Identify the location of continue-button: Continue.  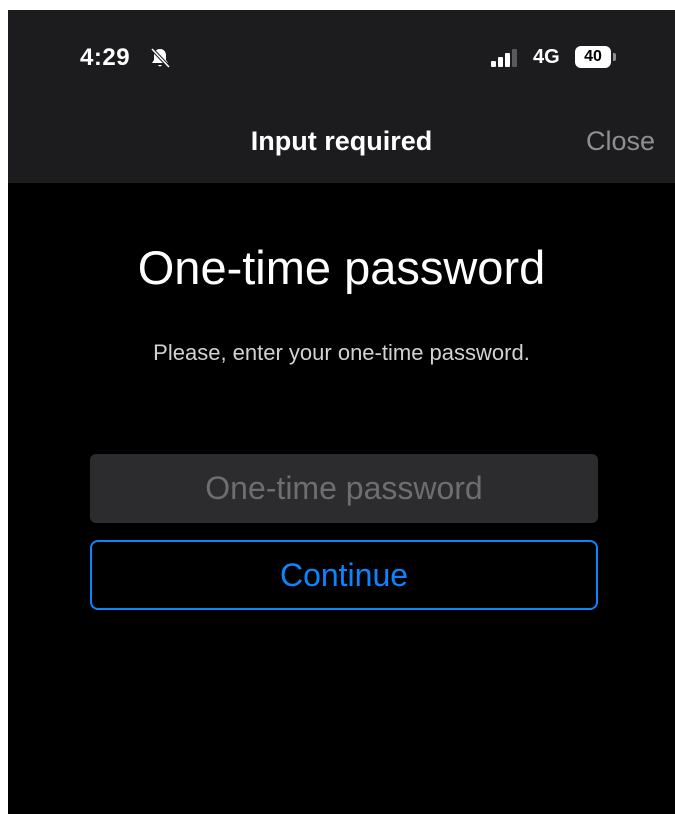
(344, 575).